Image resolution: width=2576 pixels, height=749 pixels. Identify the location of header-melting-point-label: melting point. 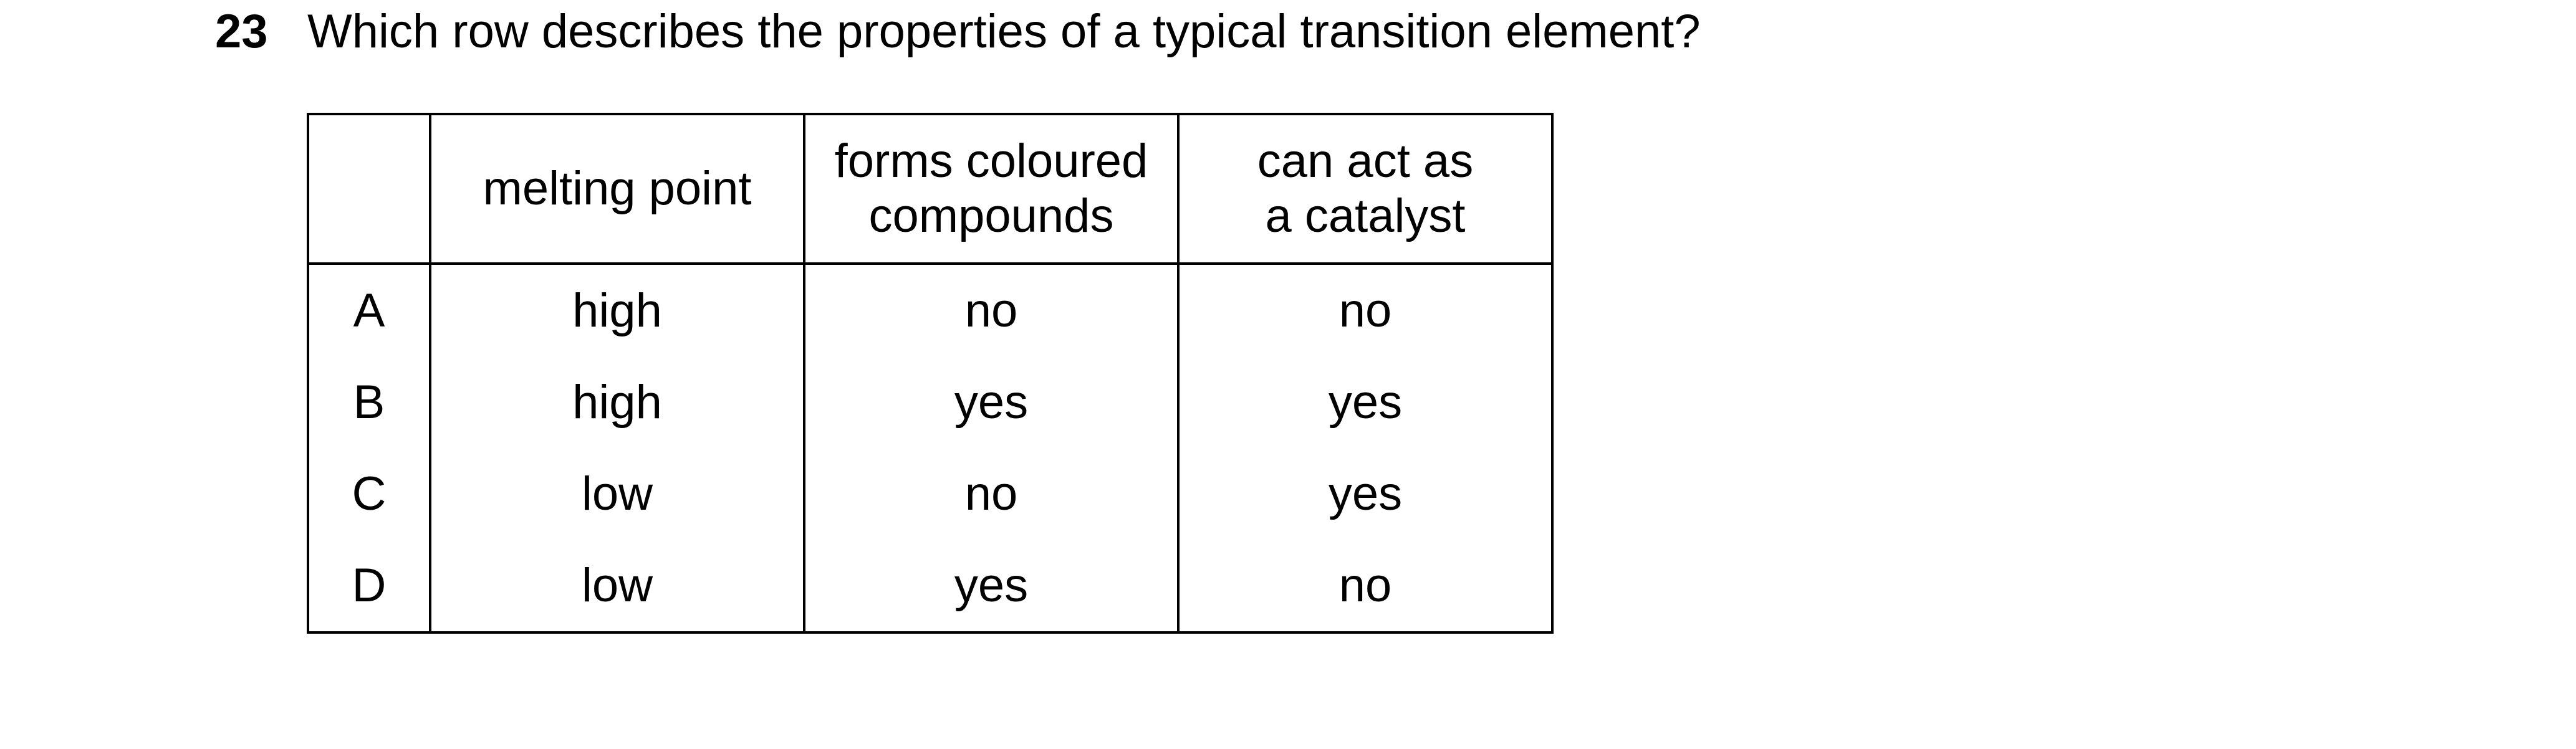
(617, 188).